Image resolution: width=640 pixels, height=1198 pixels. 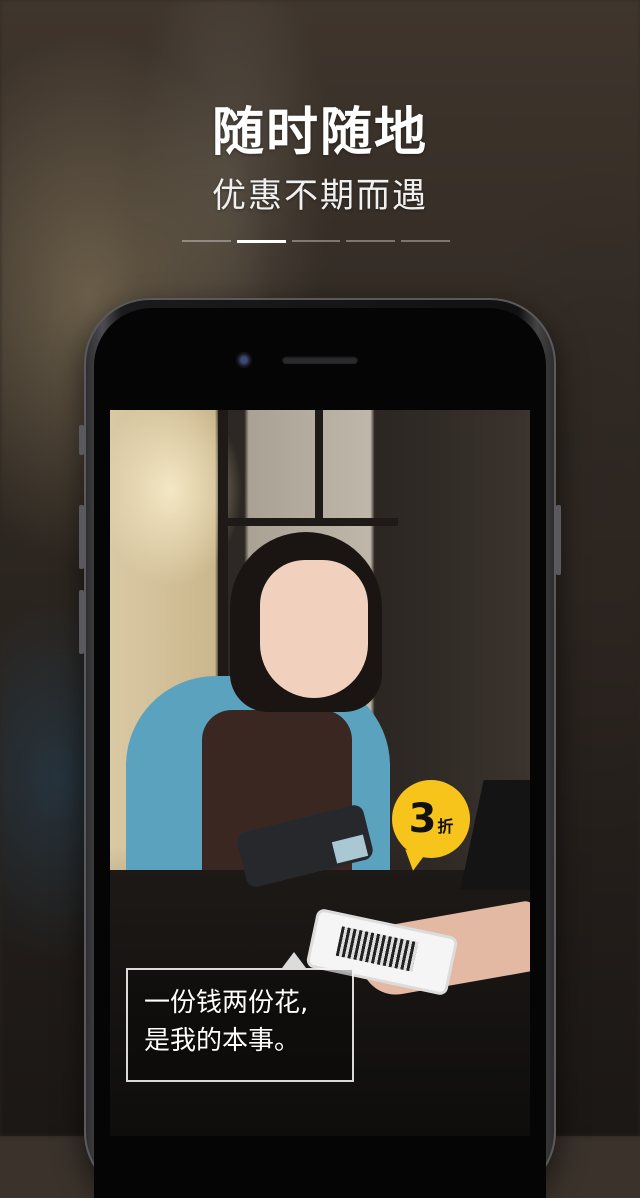 I want to click on window-frame-horizontal, so click(x=313, y=522).